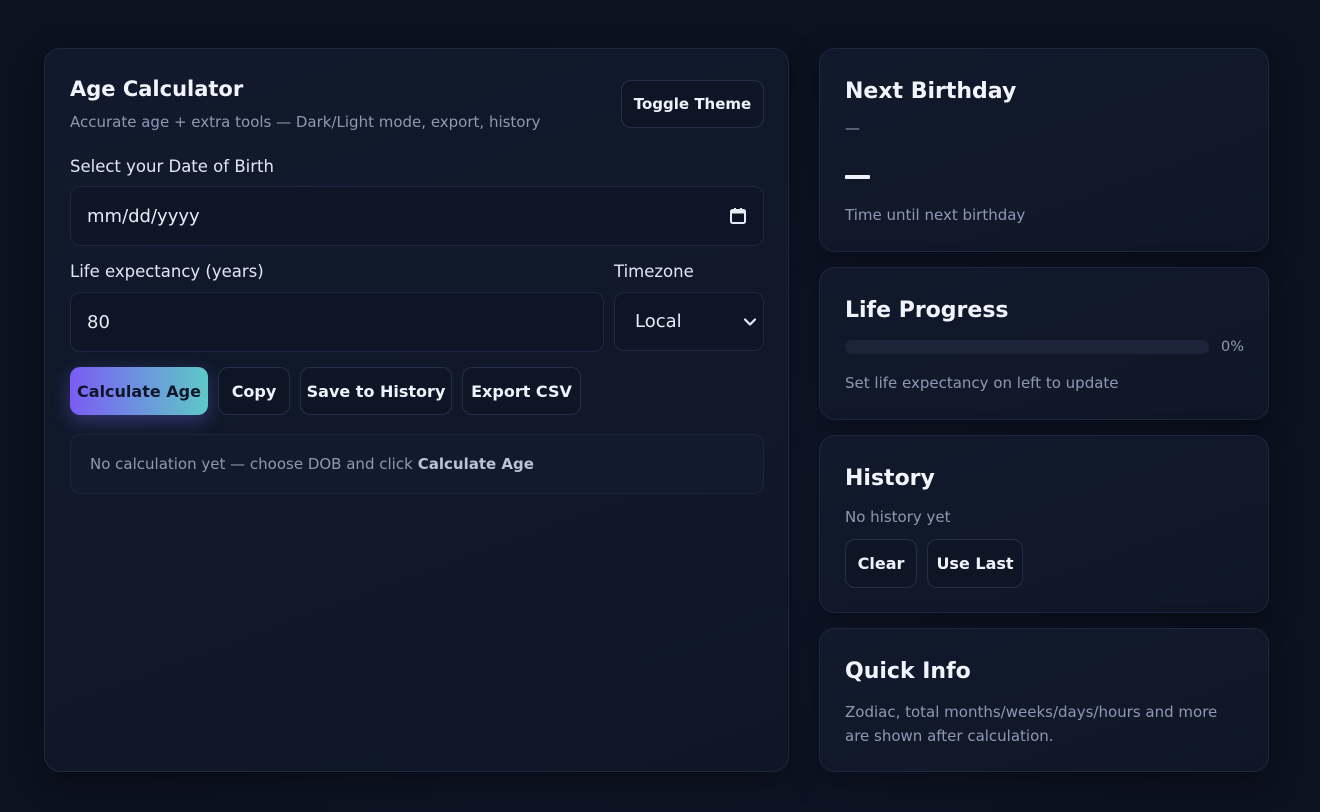 The height and width of the screenshot is (812, 1320). What do you see at coordinates (852, 128) in the screenshot?
I see `next-birthday-date: —` at bounding box center [852, 128].